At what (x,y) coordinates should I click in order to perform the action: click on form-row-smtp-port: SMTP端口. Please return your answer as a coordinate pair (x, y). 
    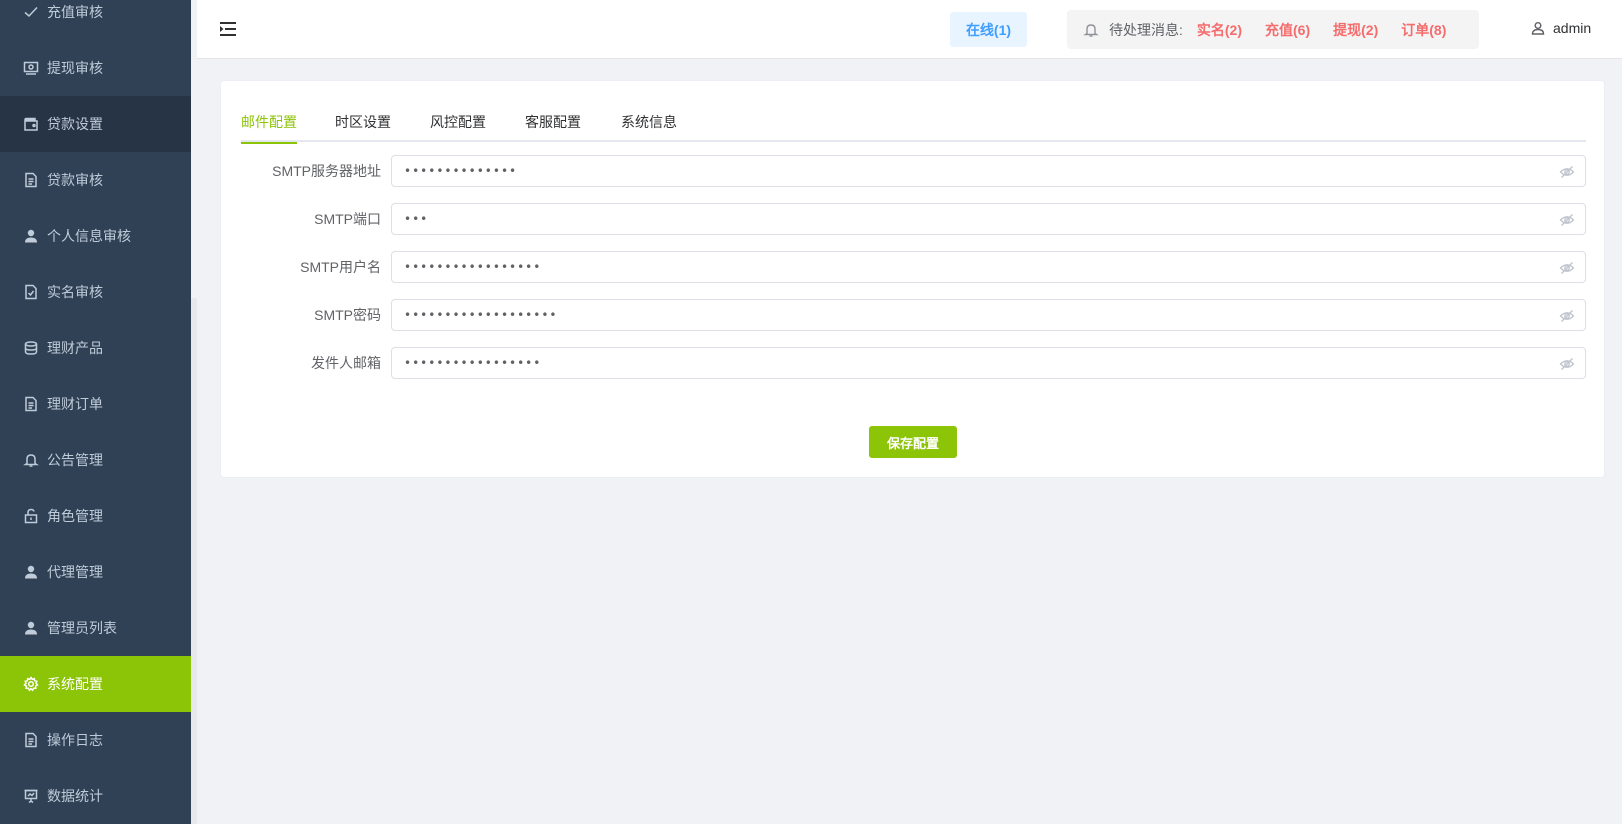
    Looking at the image, I should click on (913, 219).